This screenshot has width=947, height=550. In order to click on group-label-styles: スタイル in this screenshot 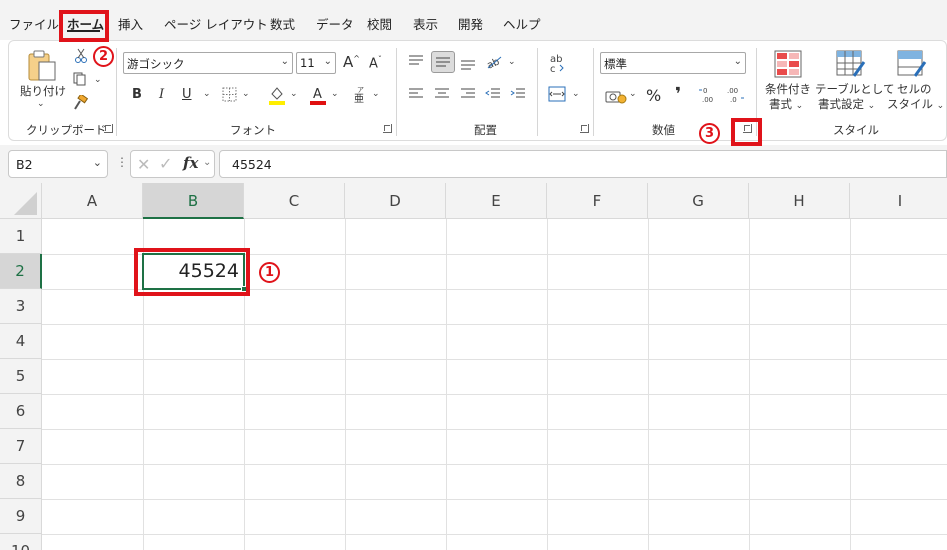, I will do `click(856, 130)`.